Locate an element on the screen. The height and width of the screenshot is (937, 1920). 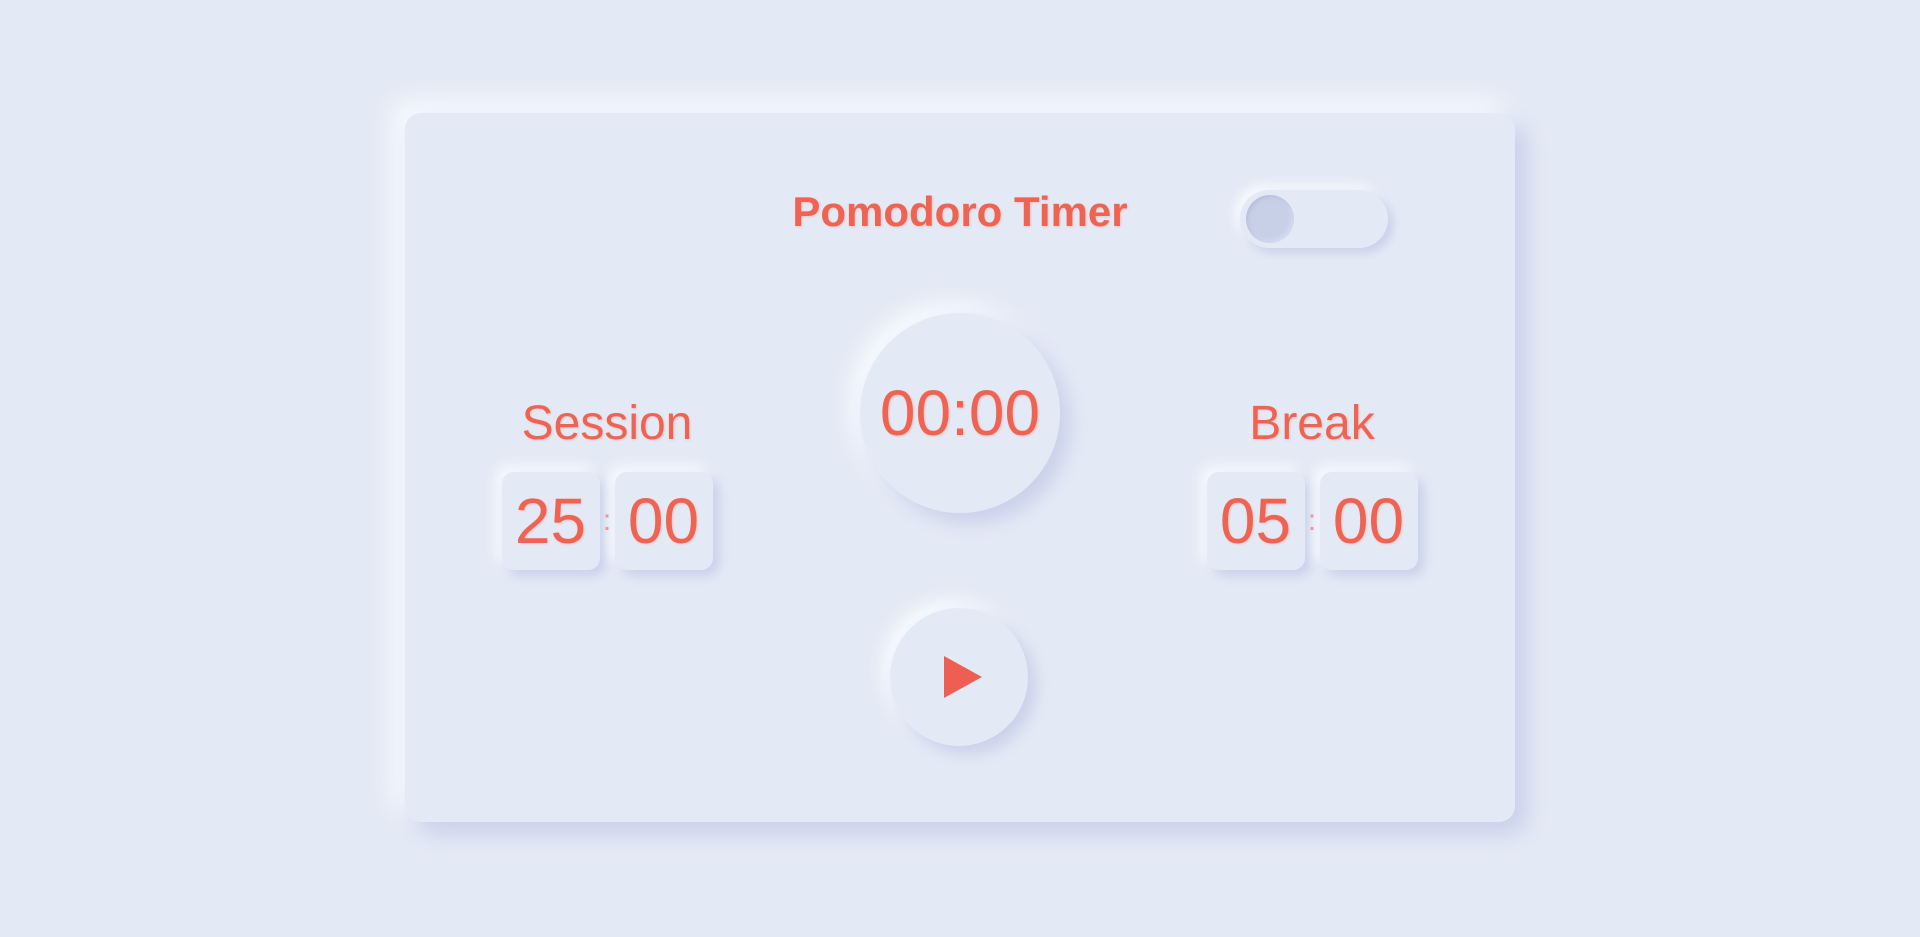
play-button is located at coordinates (959, 677).